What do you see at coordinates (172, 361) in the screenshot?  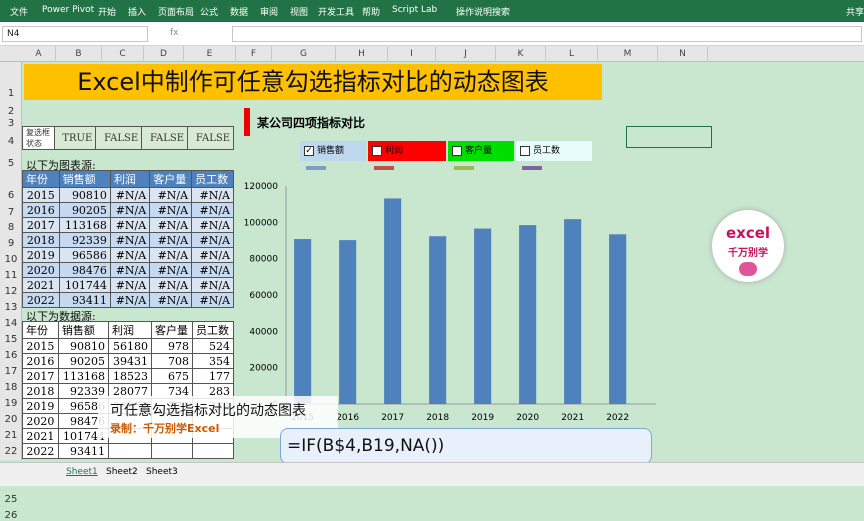 I see `table-cell: 708` at bounding box center [172, 361].